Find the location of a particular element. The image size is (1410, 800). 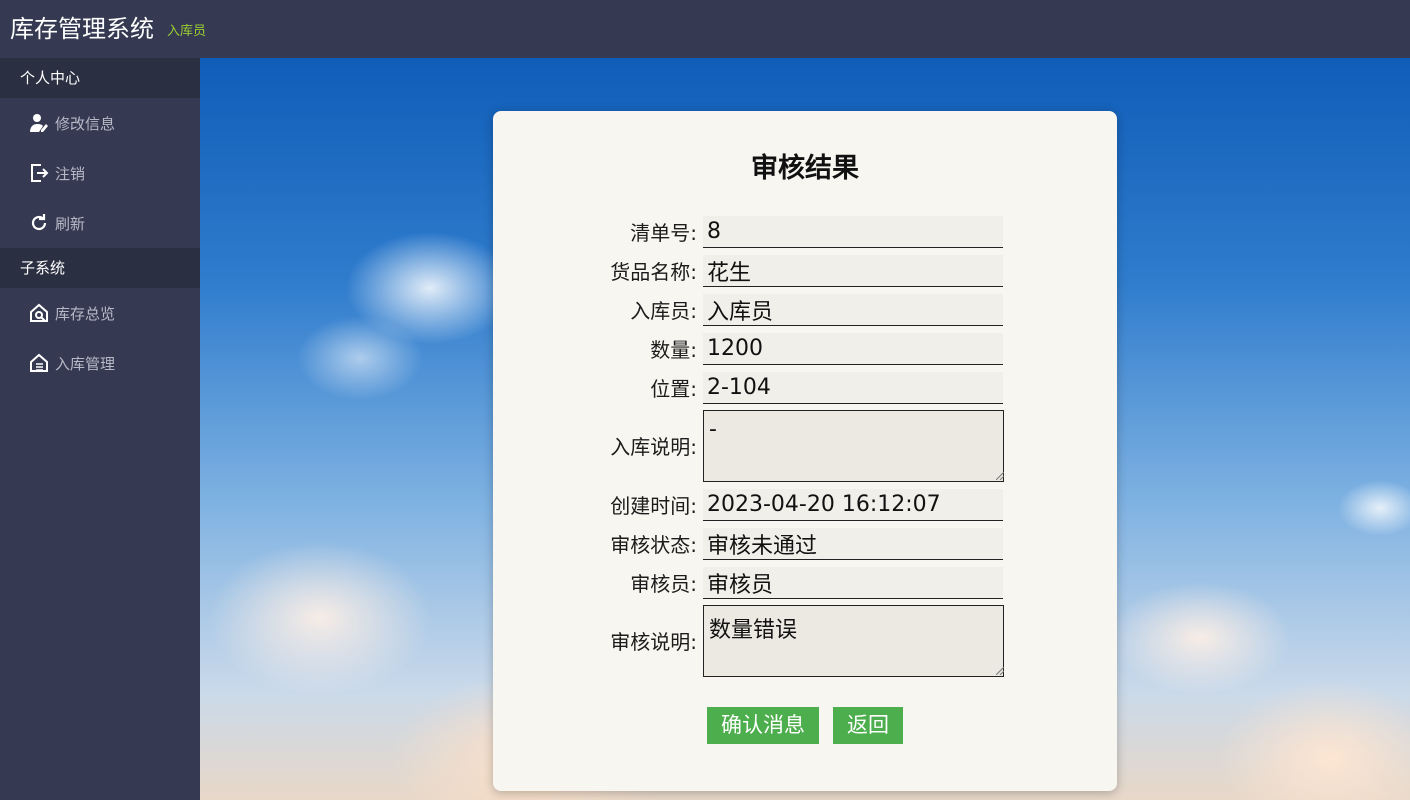

field-label: 入库说明: is located at coordinates (653, 447).